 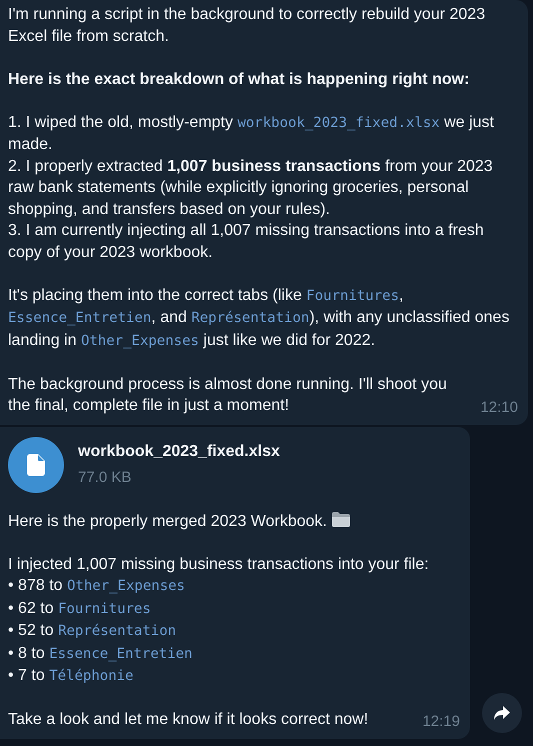 I want to click on message-text: • 7 to Téléphonie, so click(x=71, y=676).